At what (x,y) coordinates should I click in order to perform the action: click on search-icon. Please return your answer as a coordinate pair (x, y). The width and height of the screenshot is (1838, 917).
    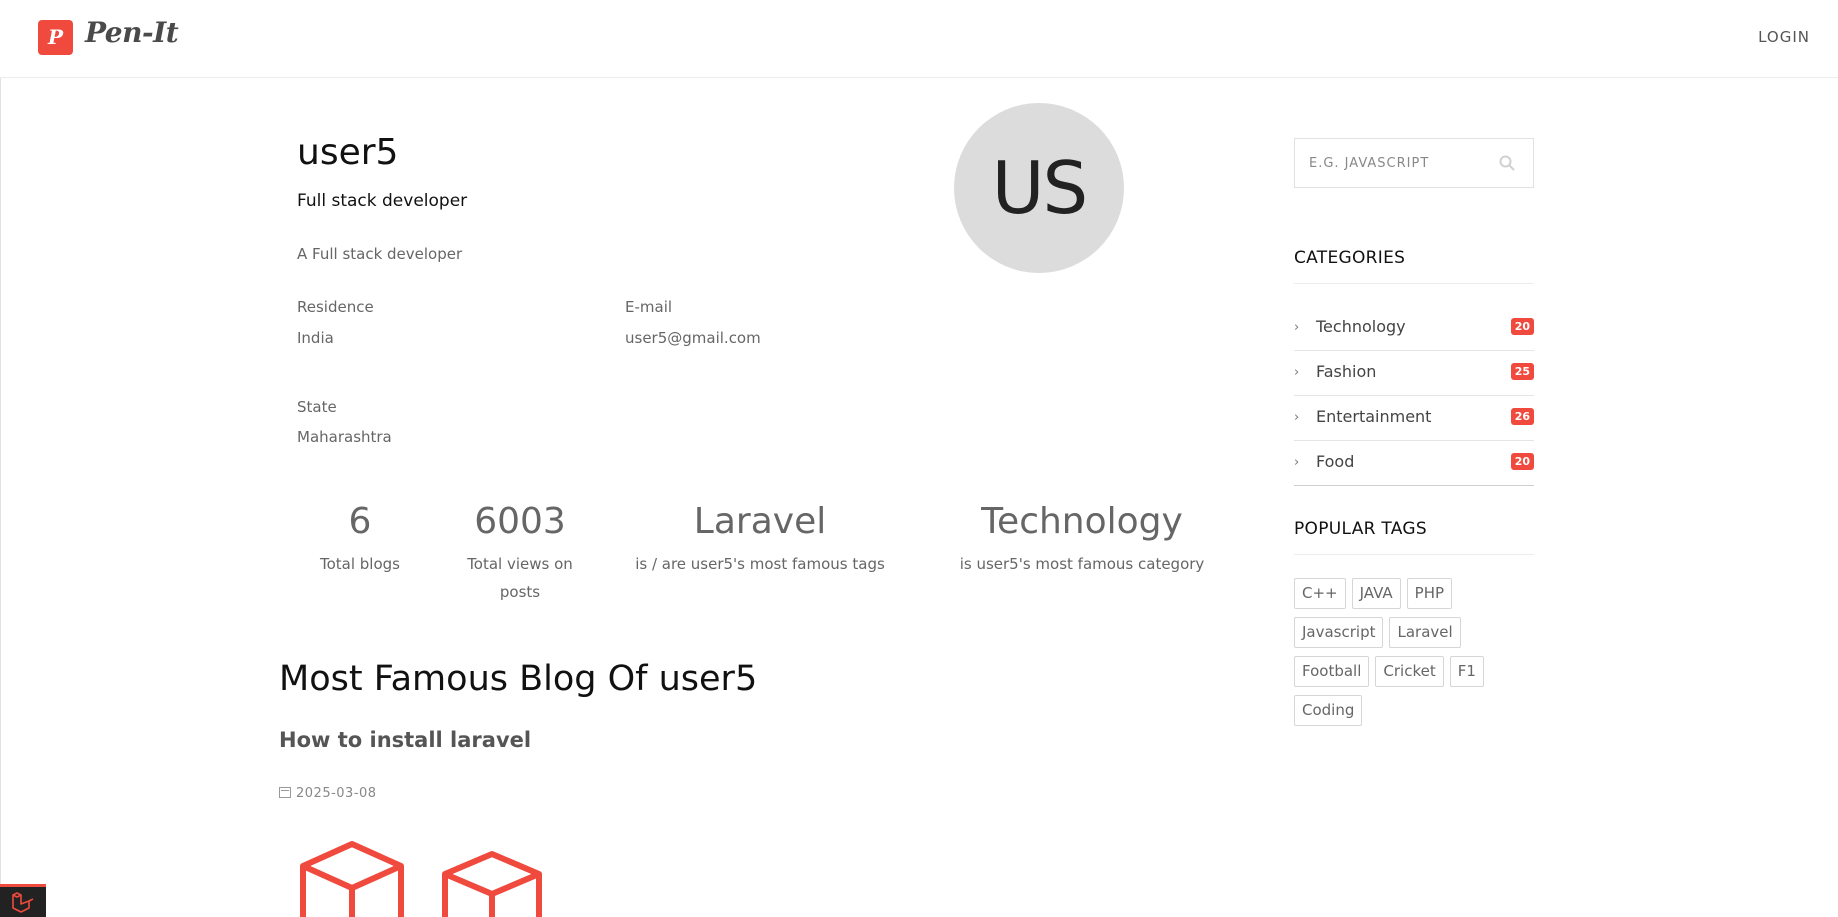
    Looking at the image, I should click on (1507, 163).